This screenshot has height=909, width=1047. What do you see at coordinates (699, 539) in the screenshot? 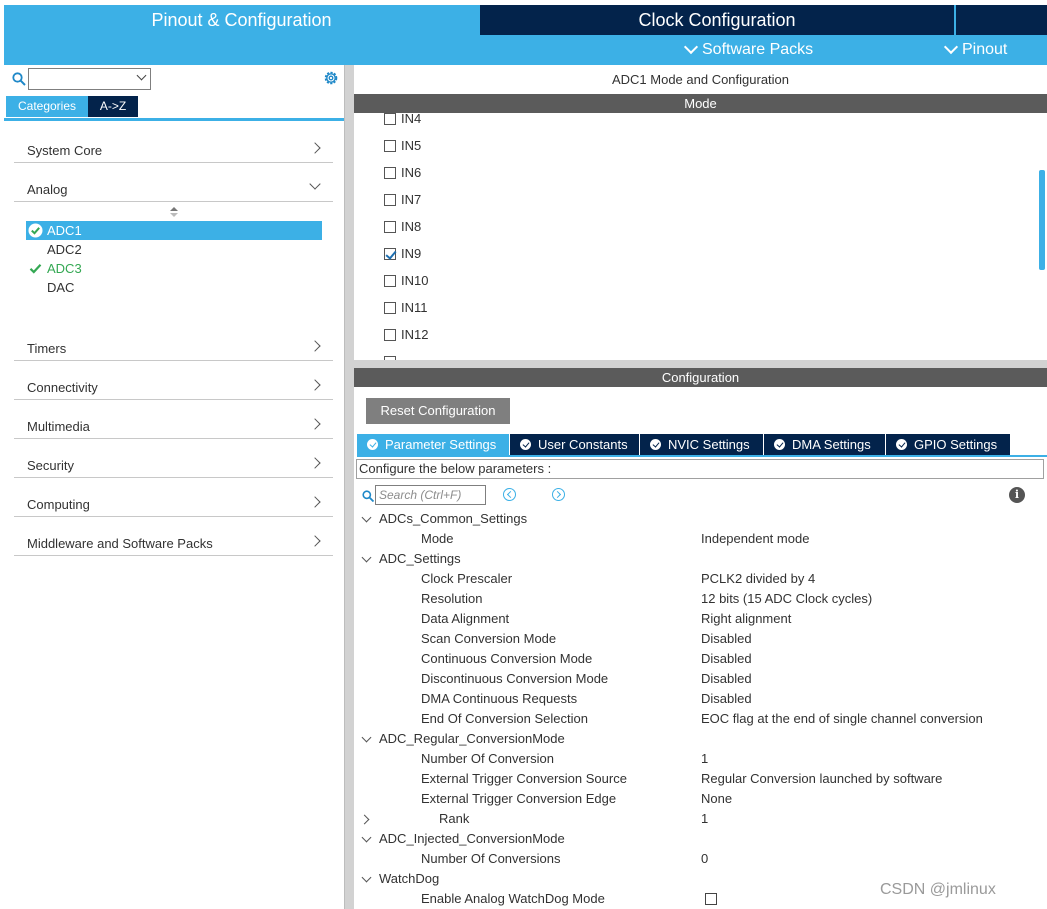
I see `param-row-mode: Mode Independent mode` at bounding box center [699, 539].